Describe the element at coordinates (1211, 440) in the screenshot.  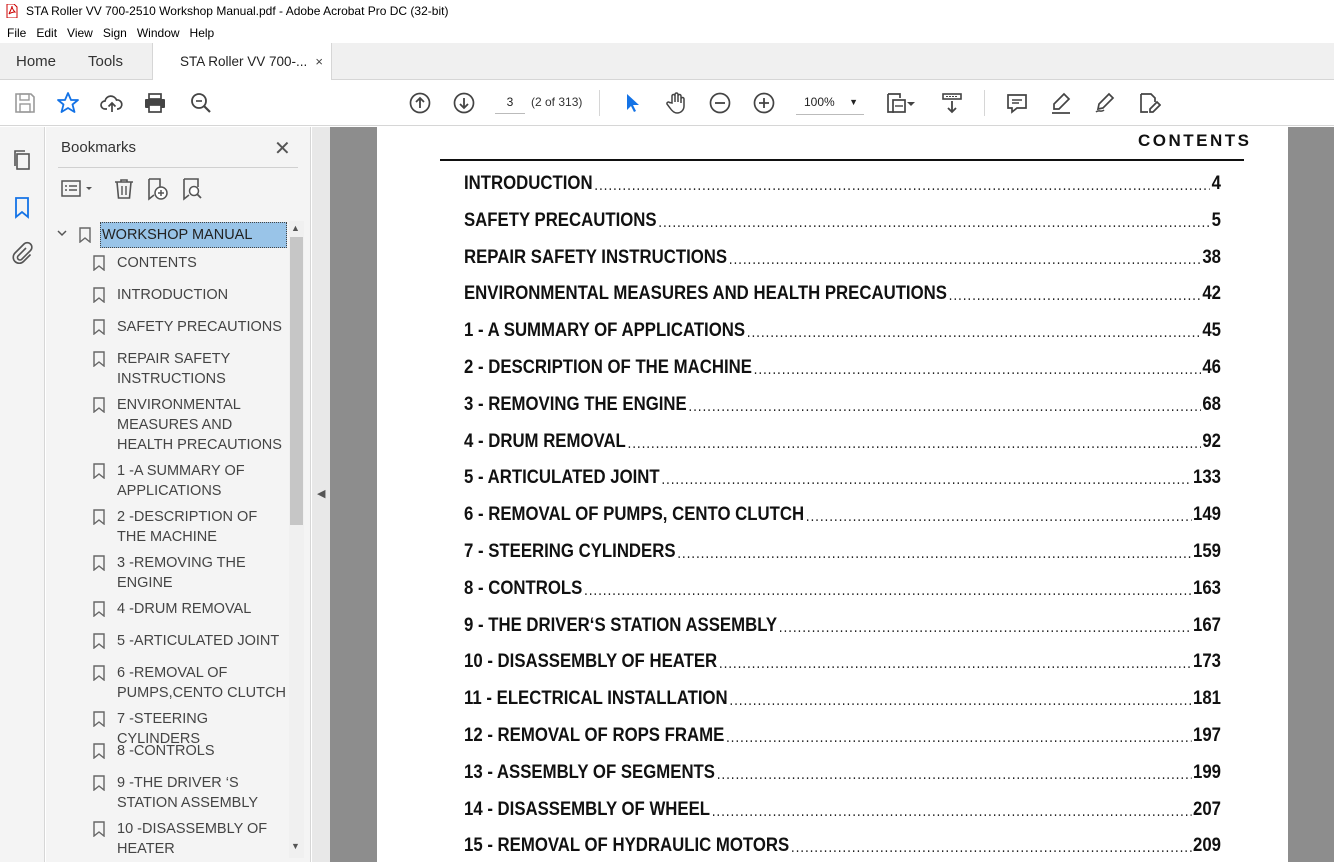
I see `toc-page-number: 92` at that location.